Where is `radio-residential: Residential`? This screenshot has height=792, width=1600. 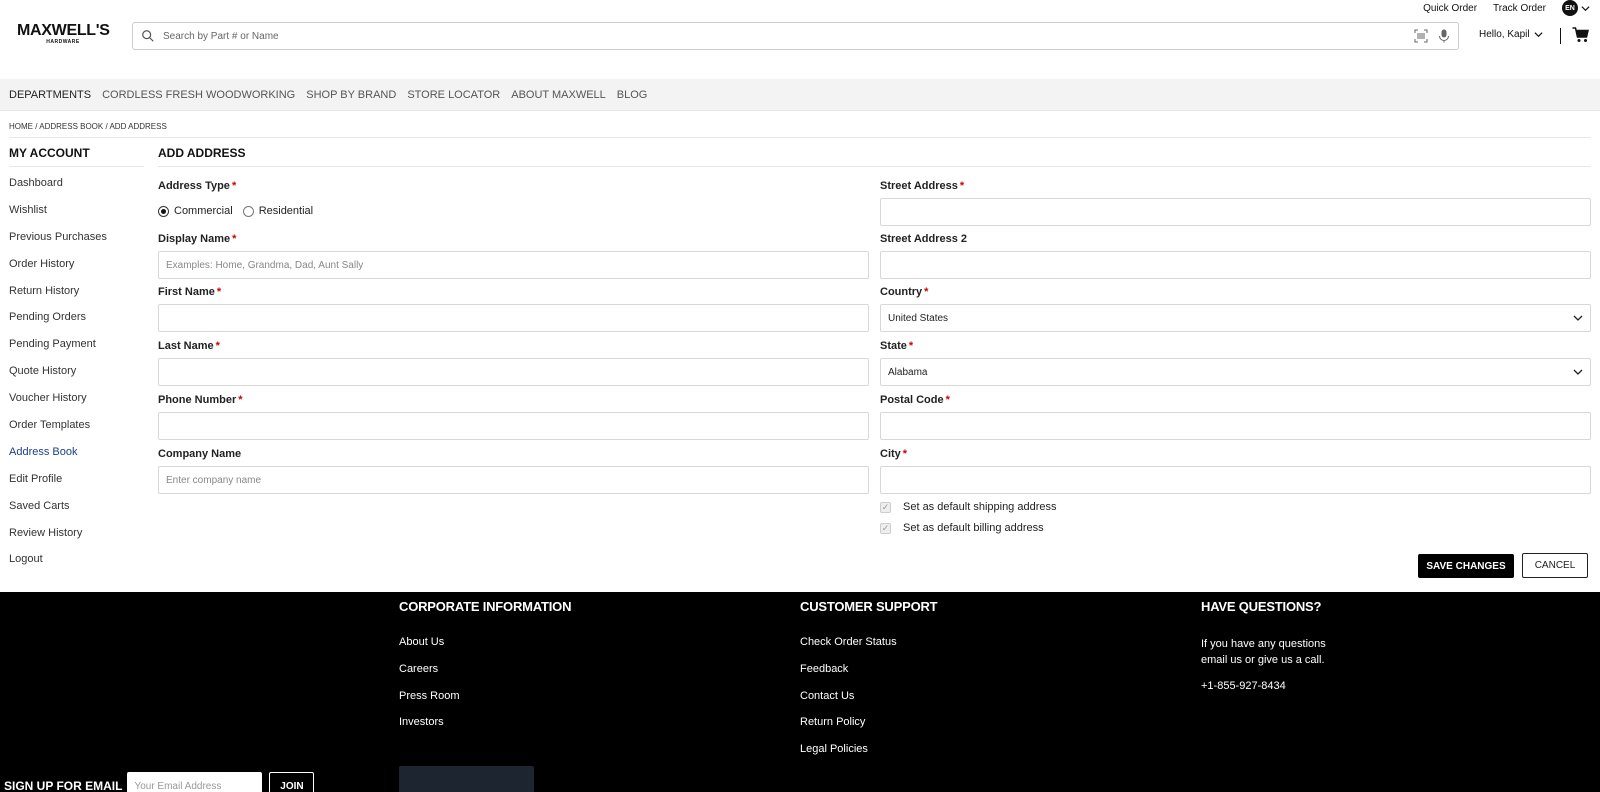 radio-residential: Residential is located at coordinates (277, 211).